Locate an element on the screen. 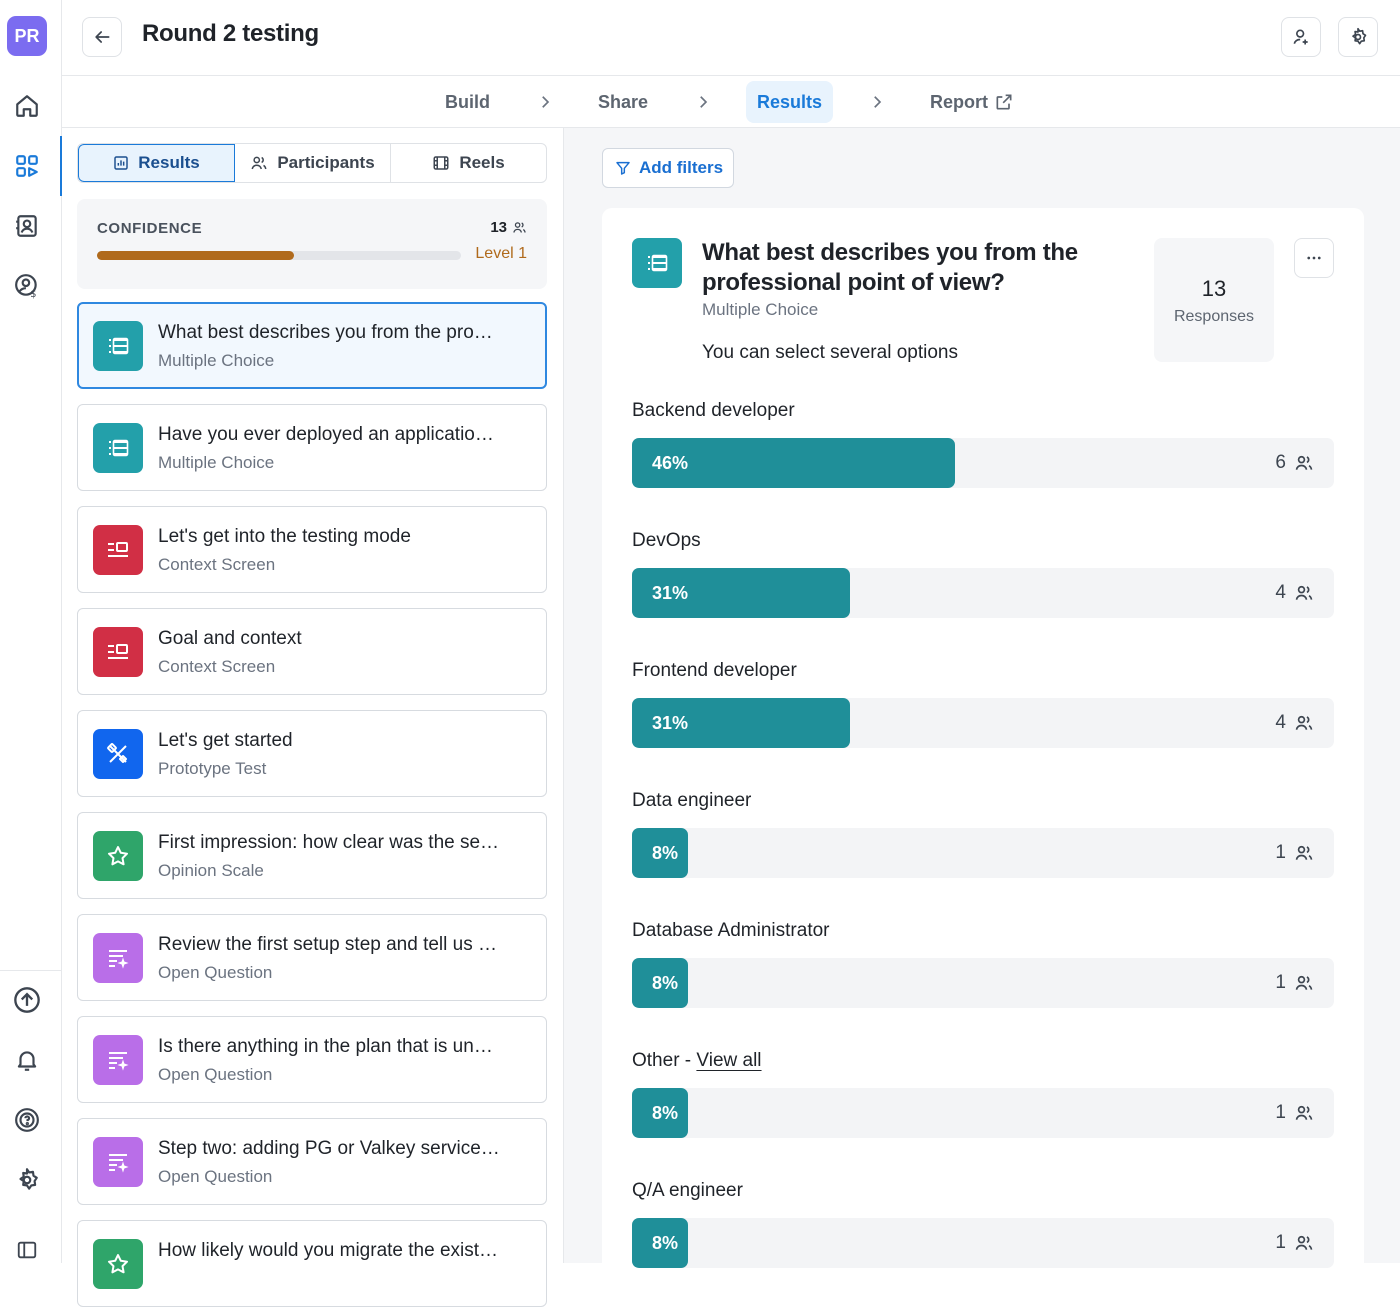 The width and height of the screenshot is (1400, 1308). tab-reels: Reels is located at coordinates (468, 163).